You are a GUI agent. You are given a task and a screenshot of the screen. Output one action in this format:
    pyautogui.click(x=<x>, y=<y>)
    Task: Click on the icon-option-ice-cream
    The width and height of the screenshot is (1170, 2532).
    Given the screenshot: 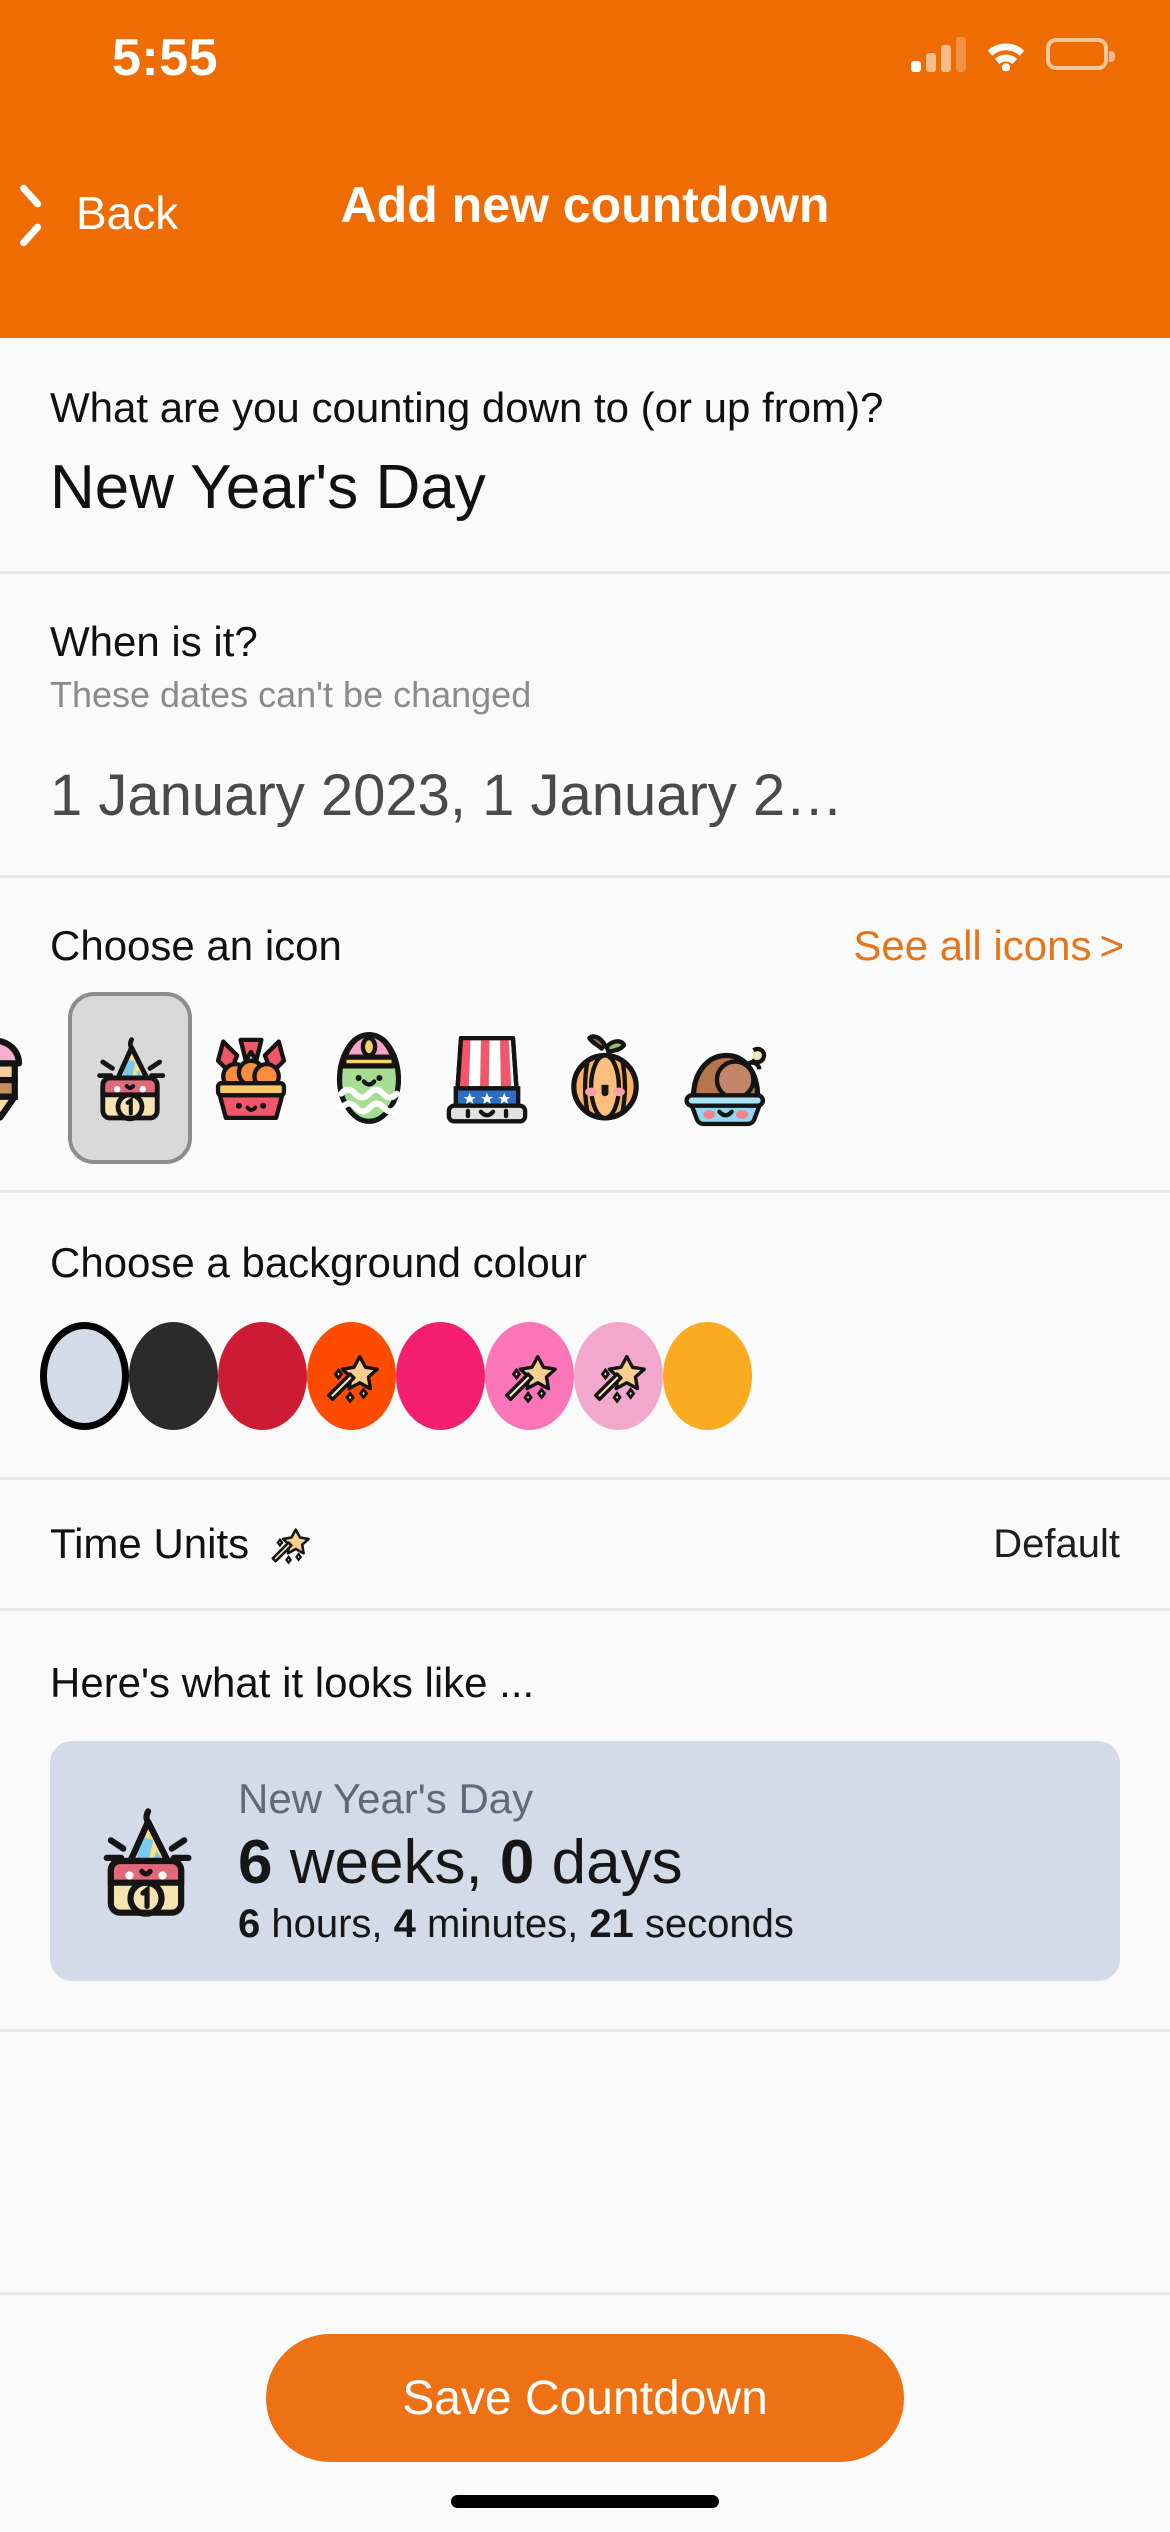 What is the action you would take?
    pyautogui.click(x=23, y=1078)
    